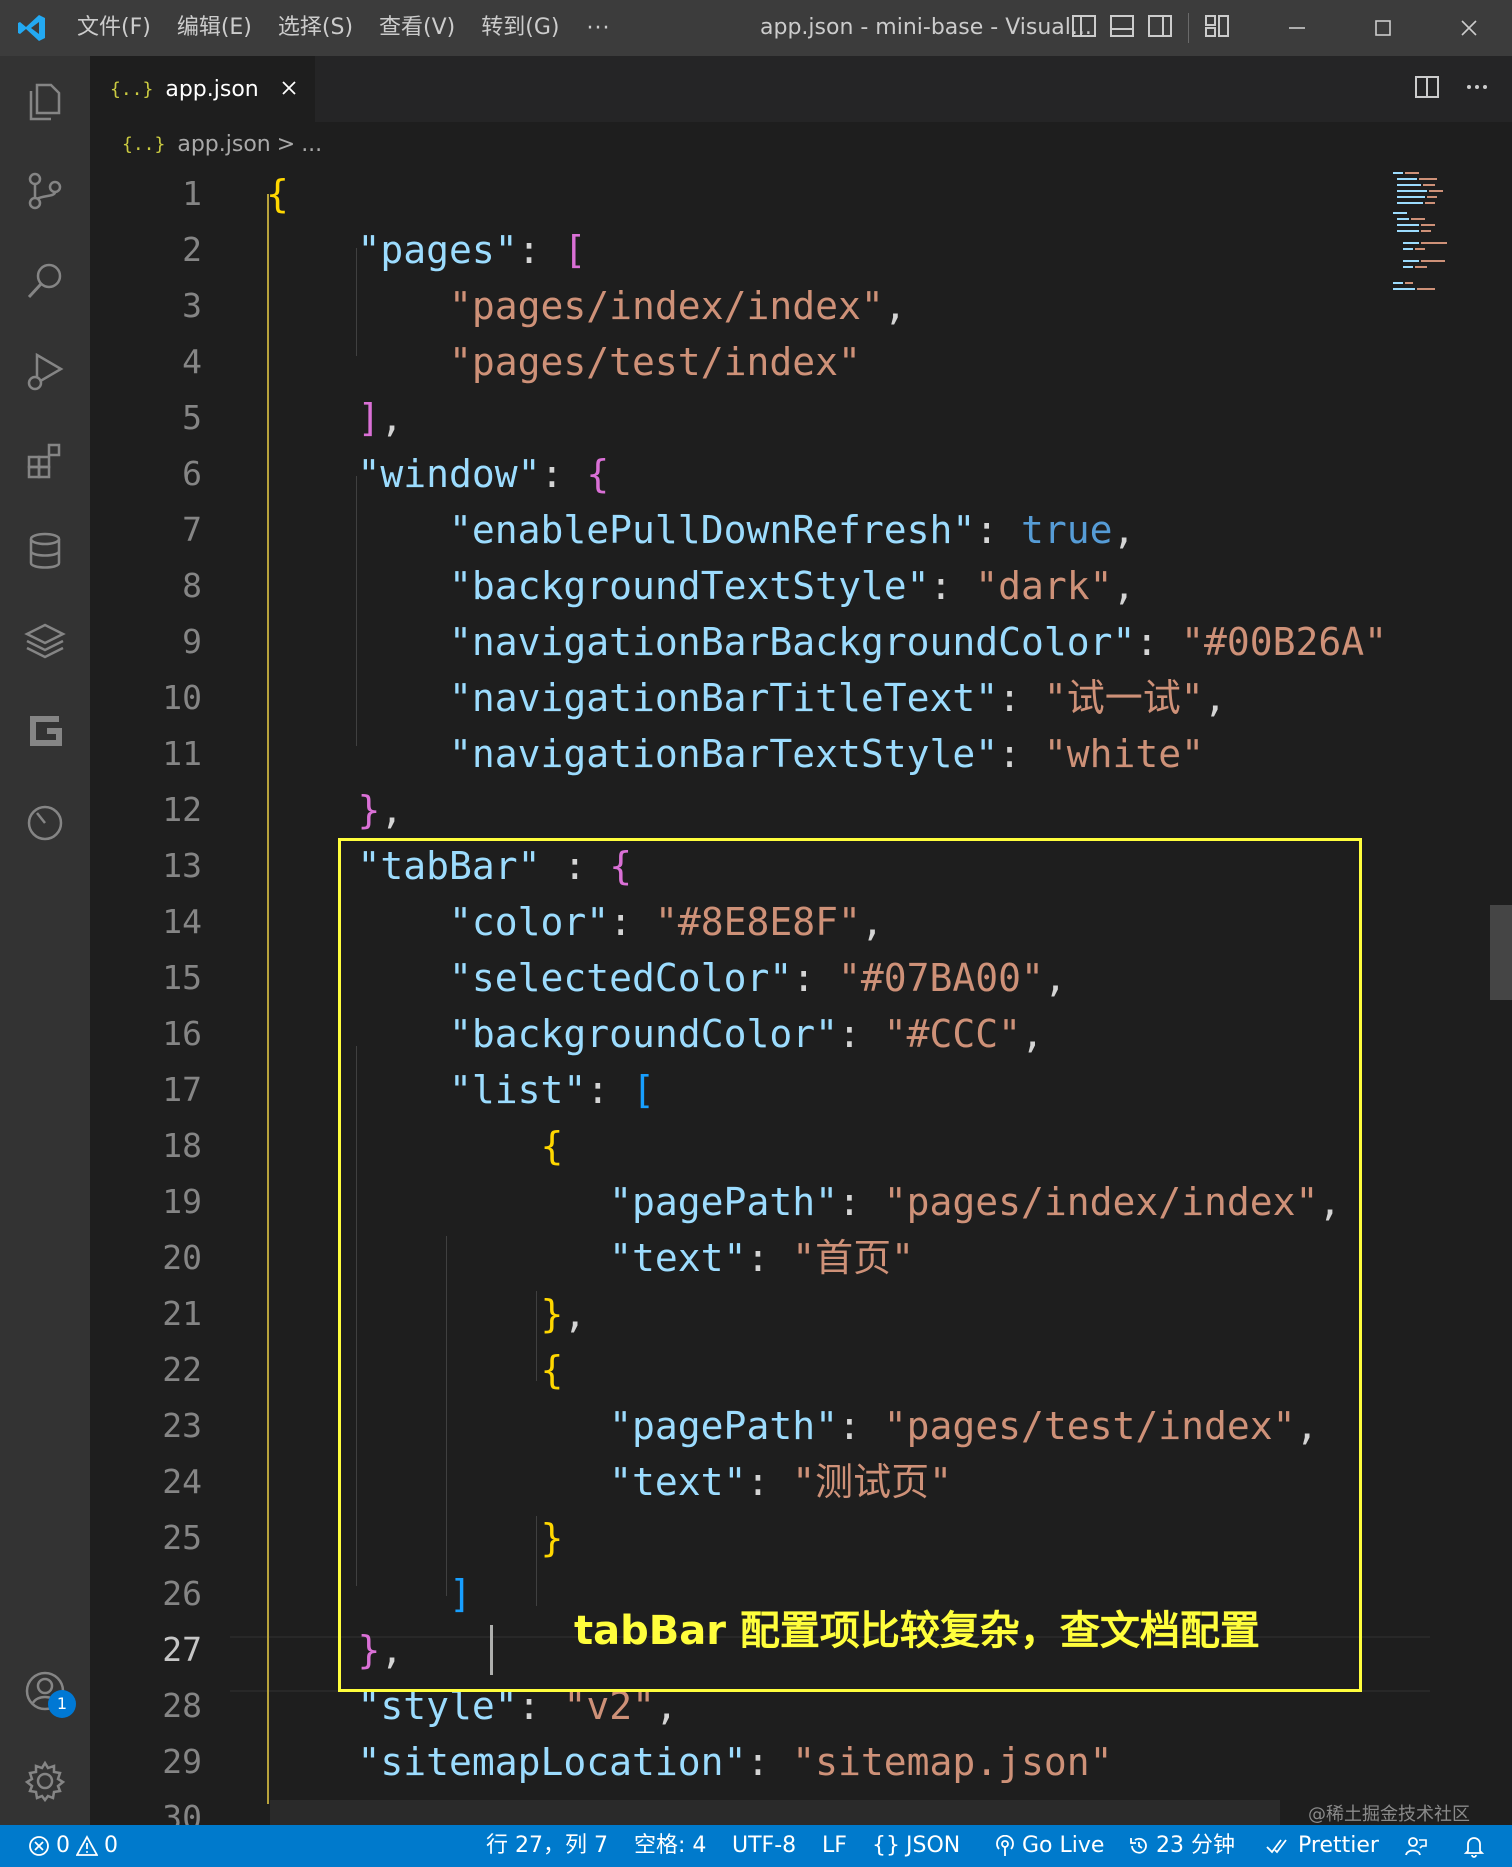 The height and width of the screenshot is (1867, 1512). Describe the element at coordinates (838, 698) in the screenshot. I see `code-line: "navigationBarTitleText": "试一试",` at that location.